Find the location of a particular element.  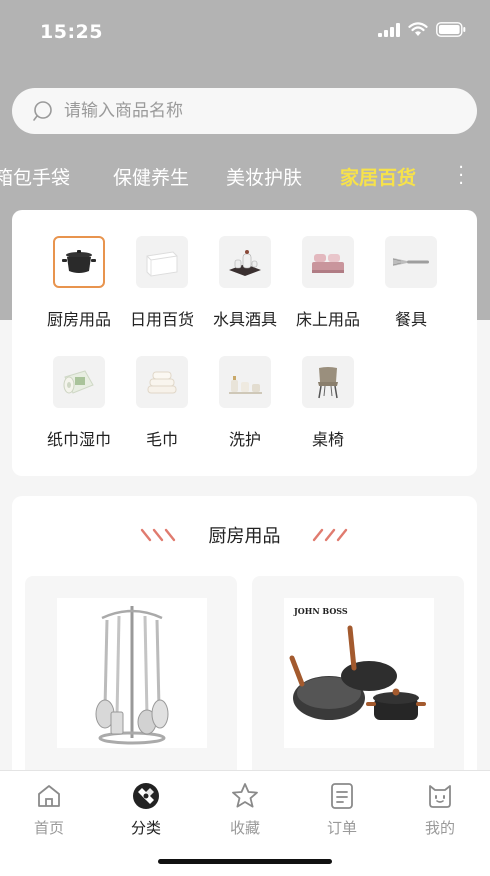

tissue-roll-icon is located at coordinates (79, 382).